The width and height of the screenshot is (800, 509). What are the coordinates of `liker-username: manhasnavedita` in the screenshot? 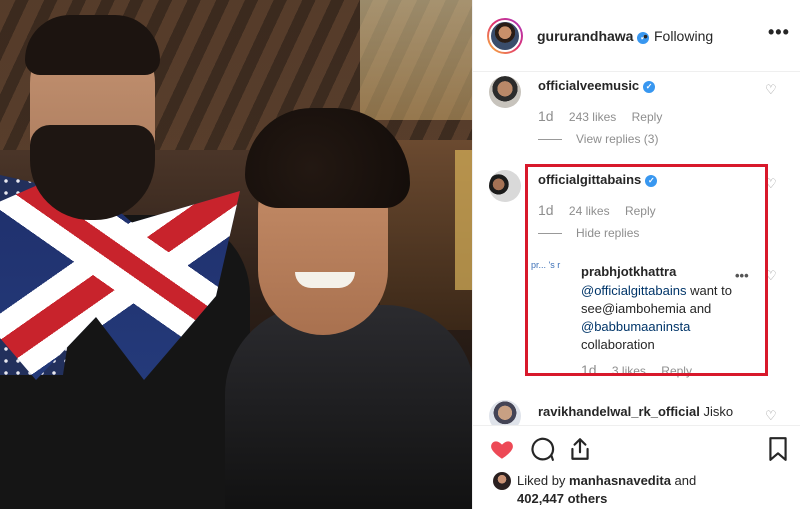 It's located at (620, 480).